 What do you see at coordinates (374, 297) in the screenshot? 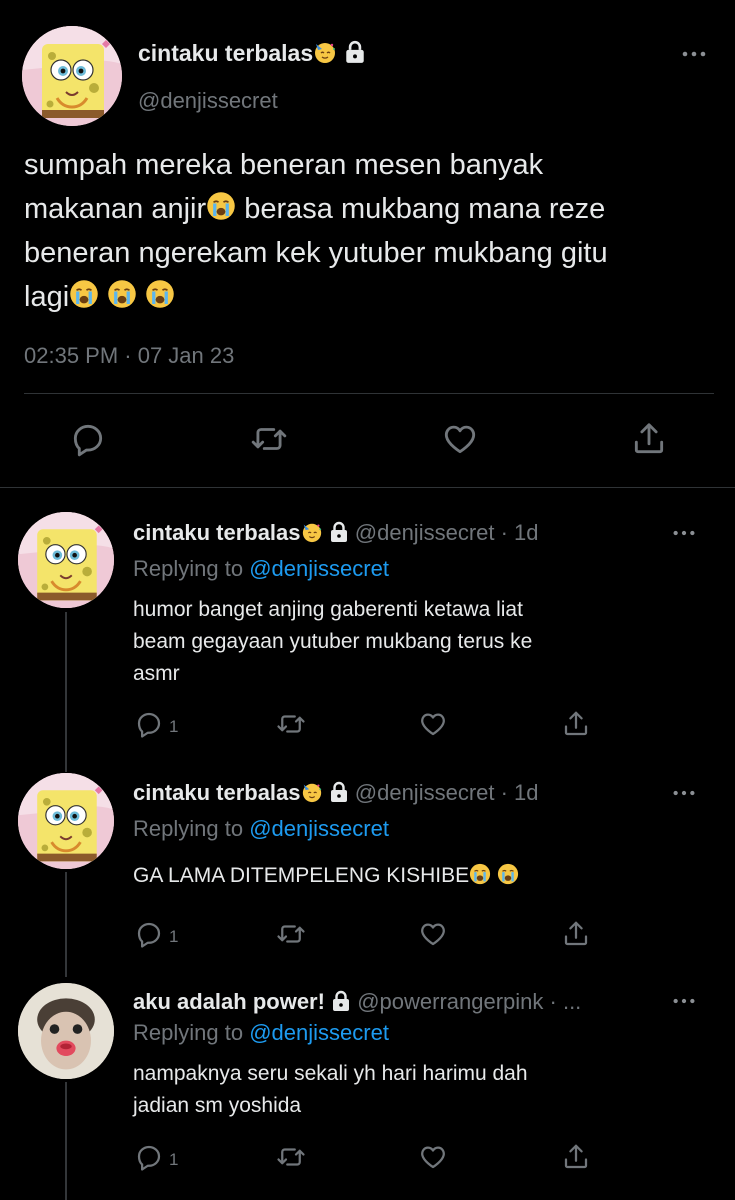
I see `tweet-line: lagi` at bounding box center [374, 297].